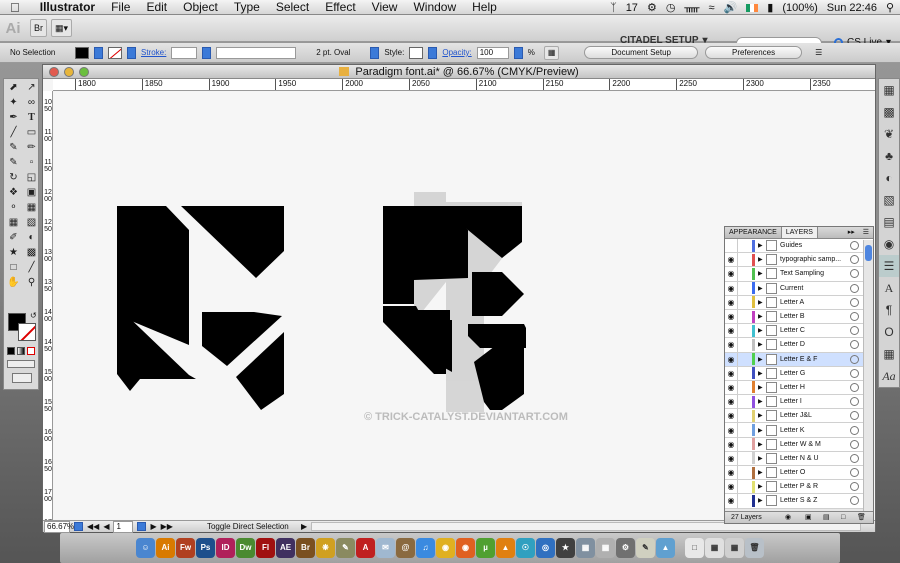  Describe the element at coordinates (304, 526) in the screenshot. I see `status-menu-icon: ▶` at that location.